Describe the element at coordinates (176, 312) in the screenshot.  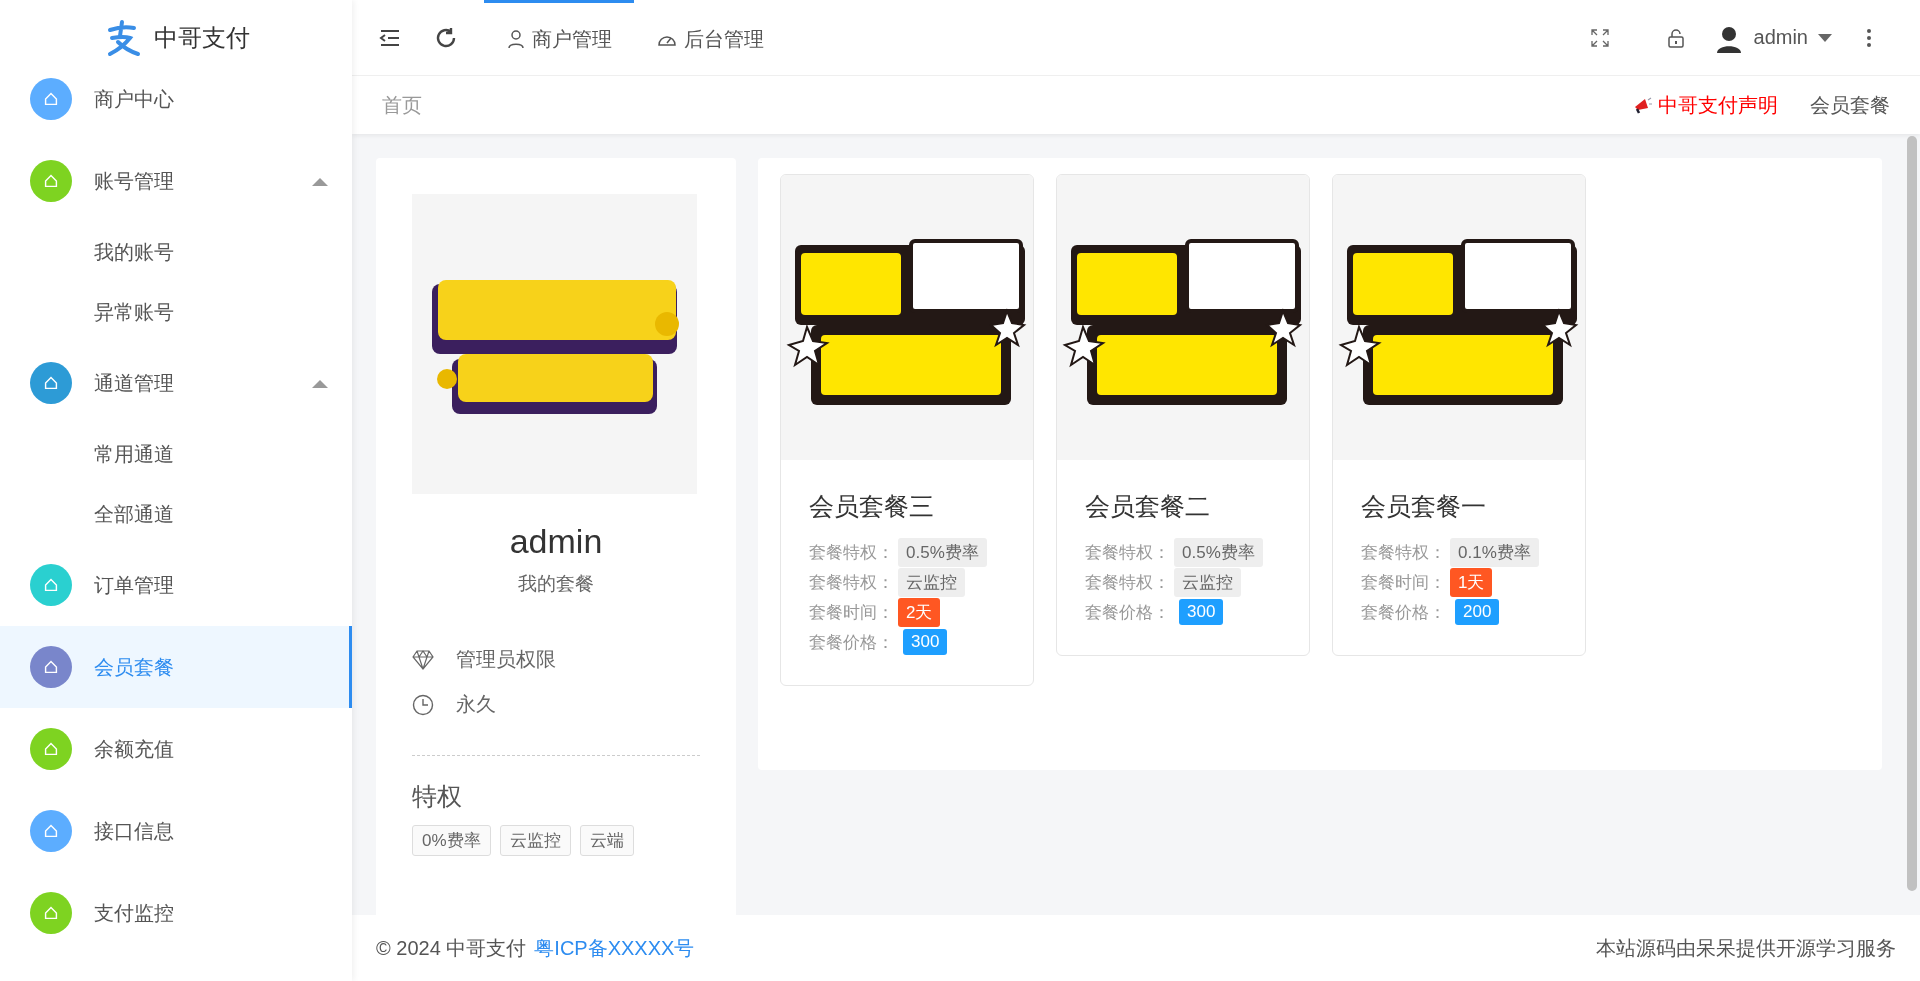
I see `sidebar-subitem: 异常账号` at that location.